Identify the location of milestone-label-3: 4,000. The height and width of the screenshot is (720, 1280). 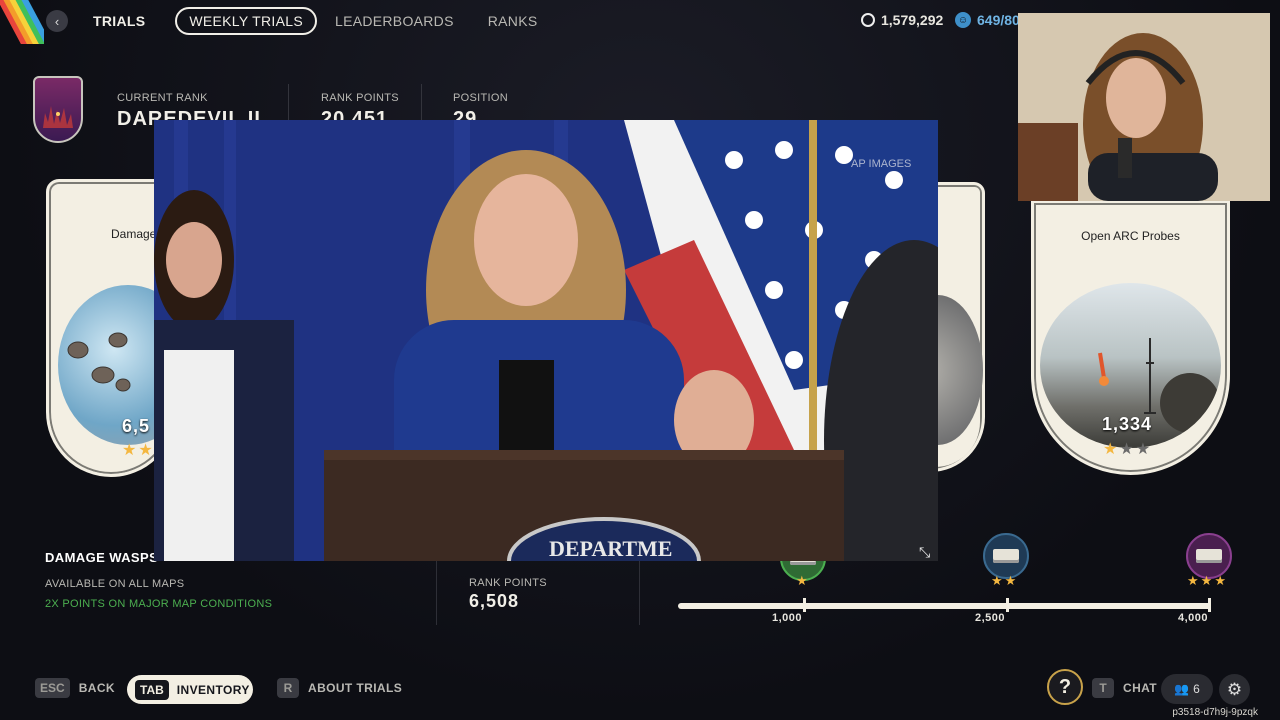
(1193, 618).